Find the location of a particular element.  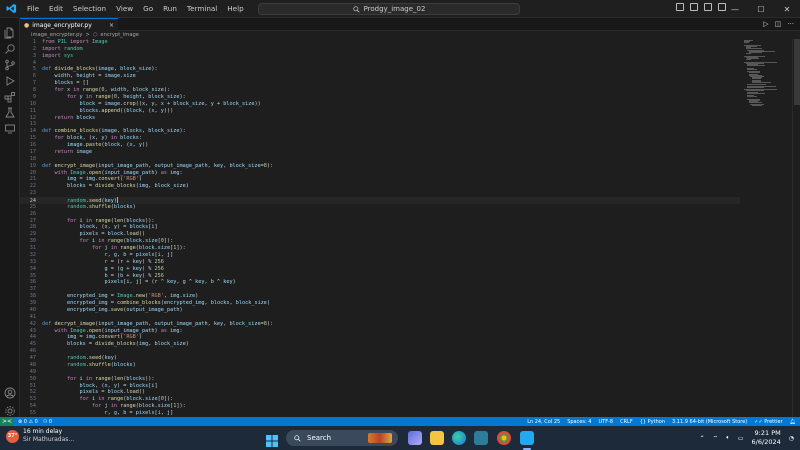

code-line: 51 block, (x, y) = blocks[i] is located at coordinates (380, 386).